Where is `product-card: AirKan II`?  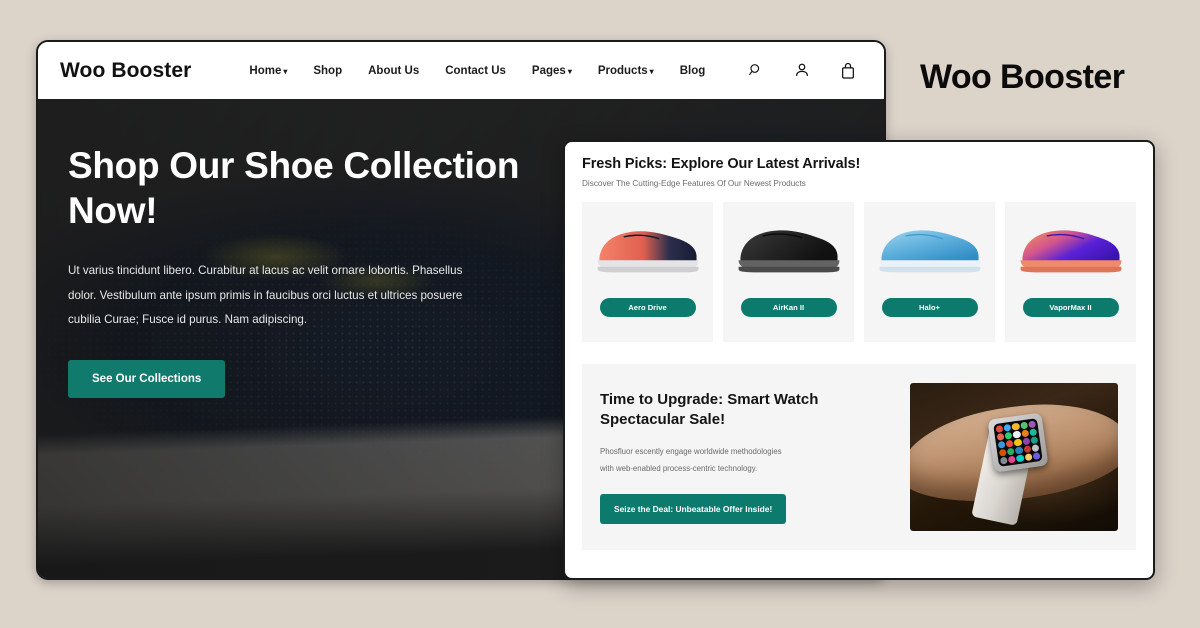 product-card: AirKan II is located at coordinates (788, 272).